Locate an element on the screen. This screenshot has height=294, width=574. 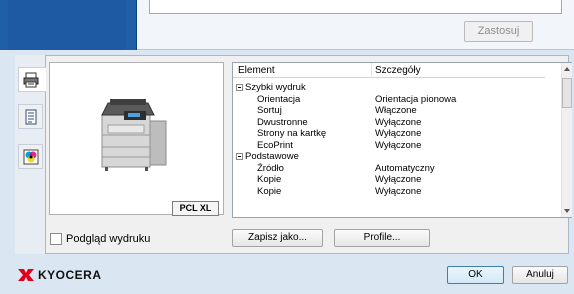
row-element: Szybki wydruk is located at coordinates (275, 87).